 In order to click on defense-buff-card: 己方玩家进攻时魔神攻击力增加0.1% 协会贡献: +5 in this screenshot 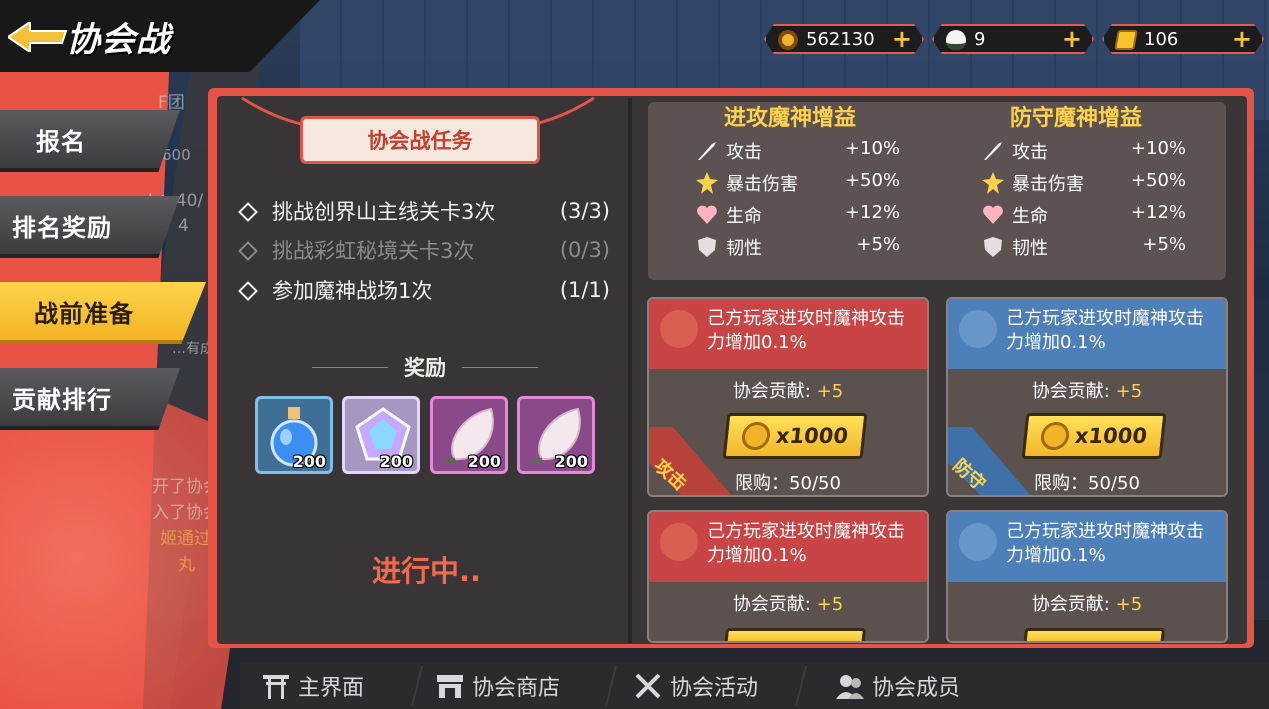, I will do `click(1087, 576)`.